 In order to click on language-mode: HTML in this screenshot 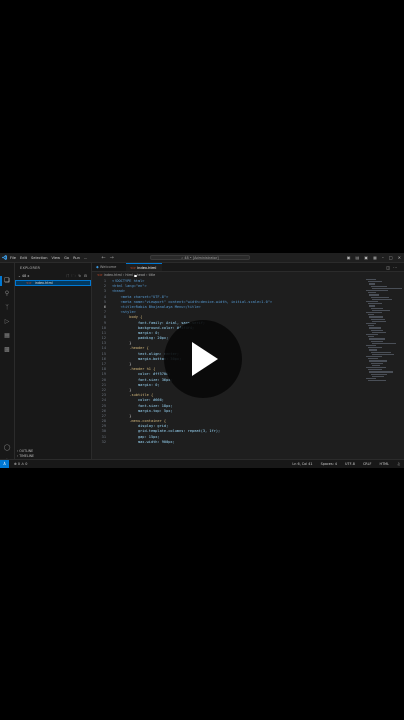, I will do `click(384, 464)`.